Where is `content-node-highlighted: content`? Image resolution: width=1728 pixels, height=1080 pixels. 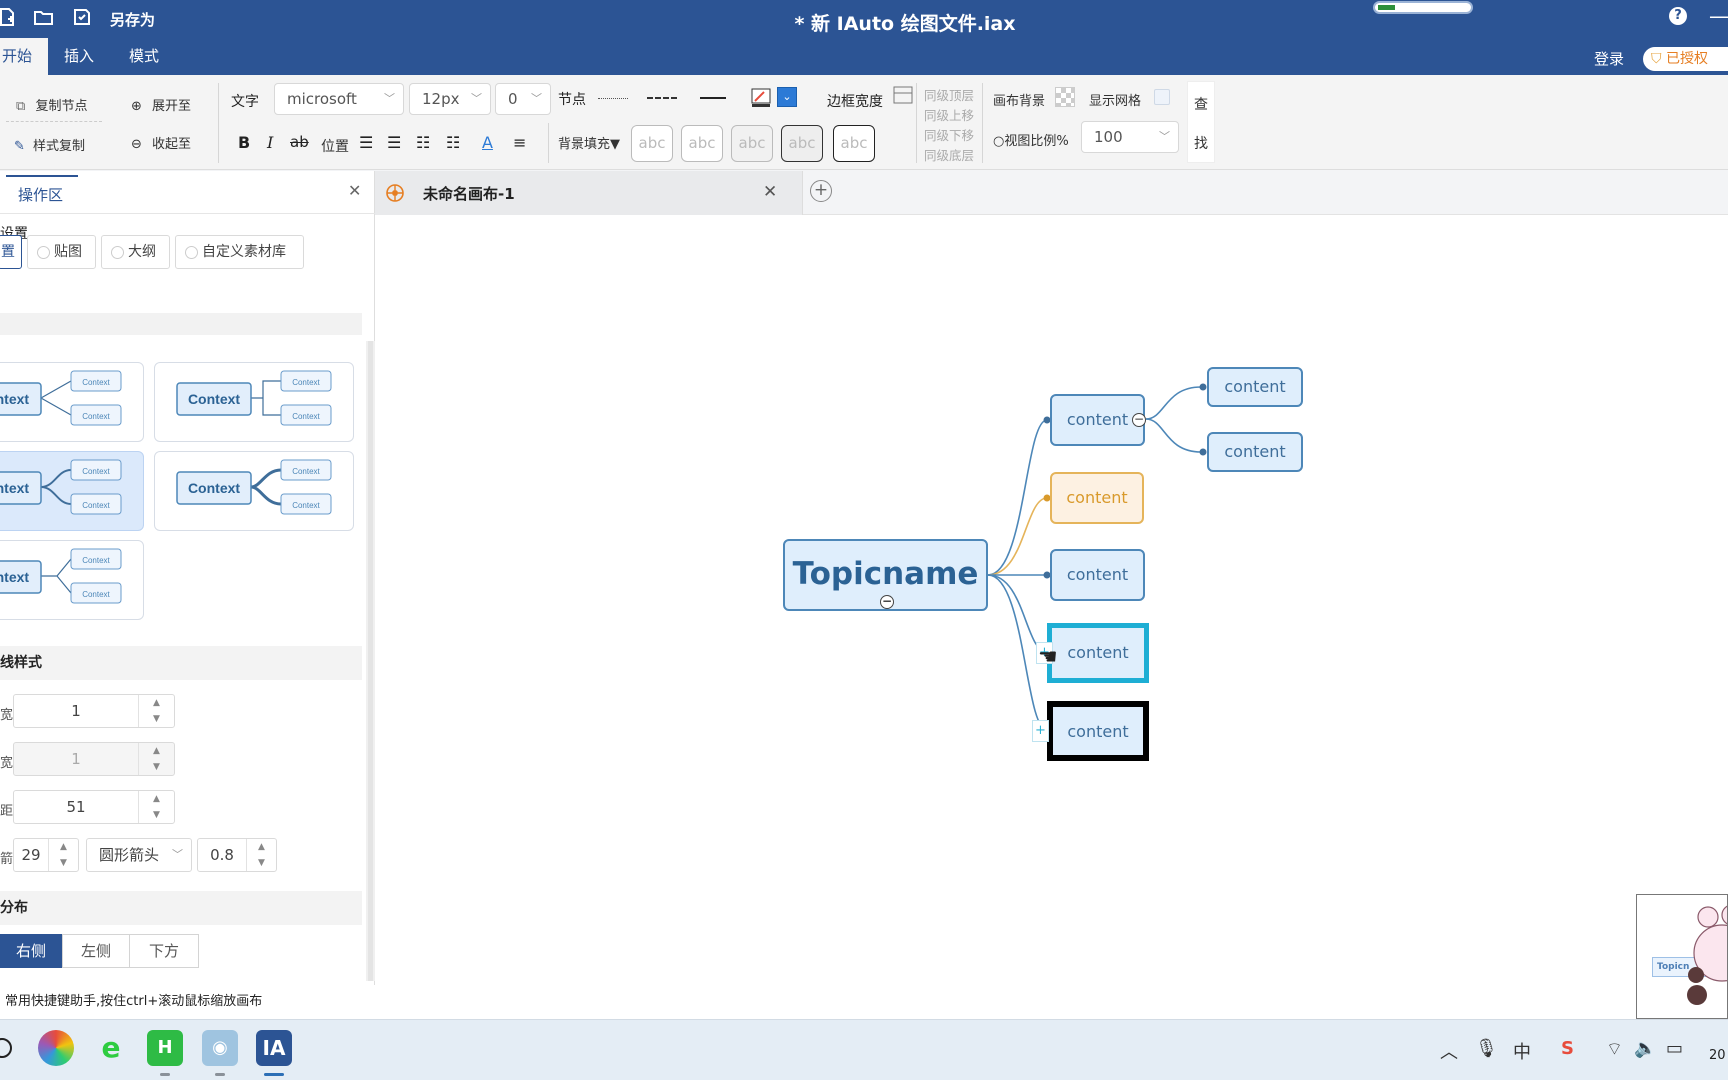 content-node-highlighted: content is located at coordinates (1097, 498).